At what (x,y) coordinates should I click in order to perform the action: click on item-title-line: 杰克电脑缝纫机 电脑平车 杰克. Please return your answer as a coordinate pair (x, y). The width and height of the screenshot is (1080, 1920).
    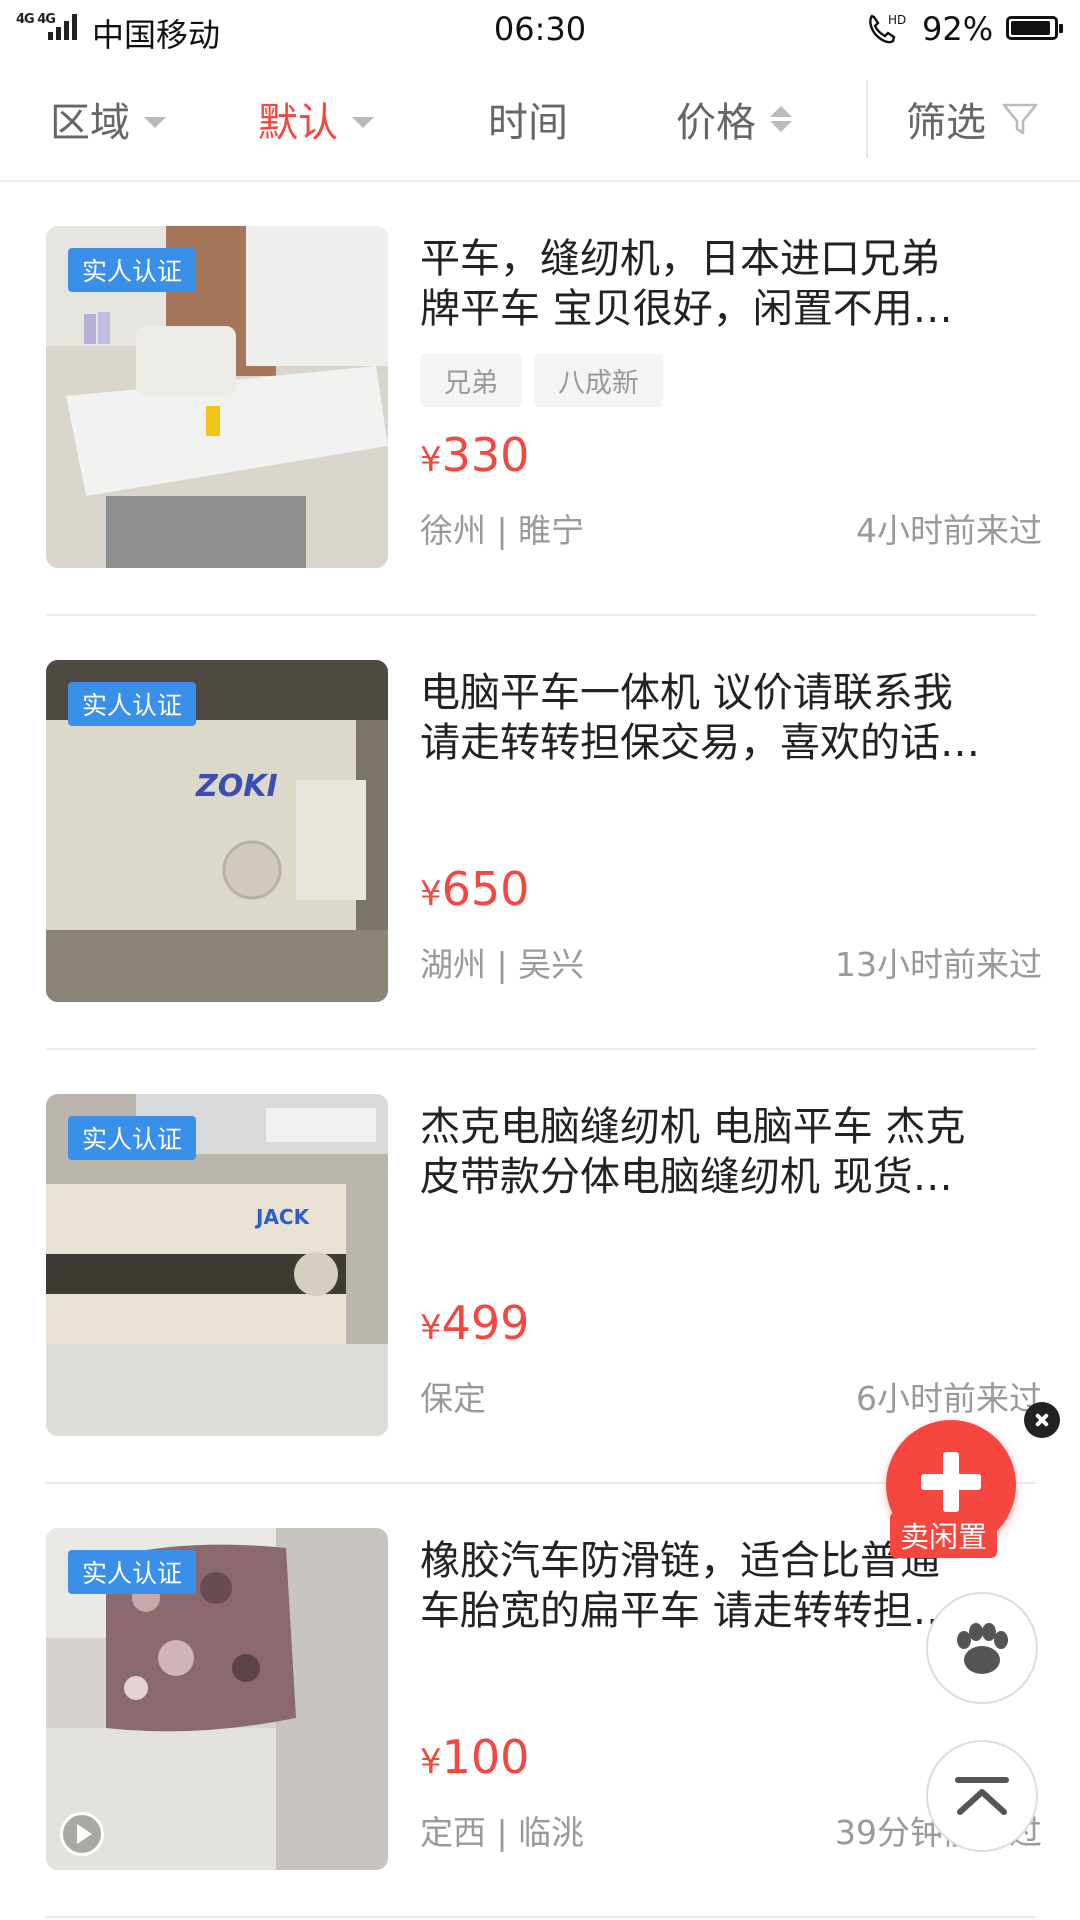
    Looking at the image, I should click on (693, 1127).